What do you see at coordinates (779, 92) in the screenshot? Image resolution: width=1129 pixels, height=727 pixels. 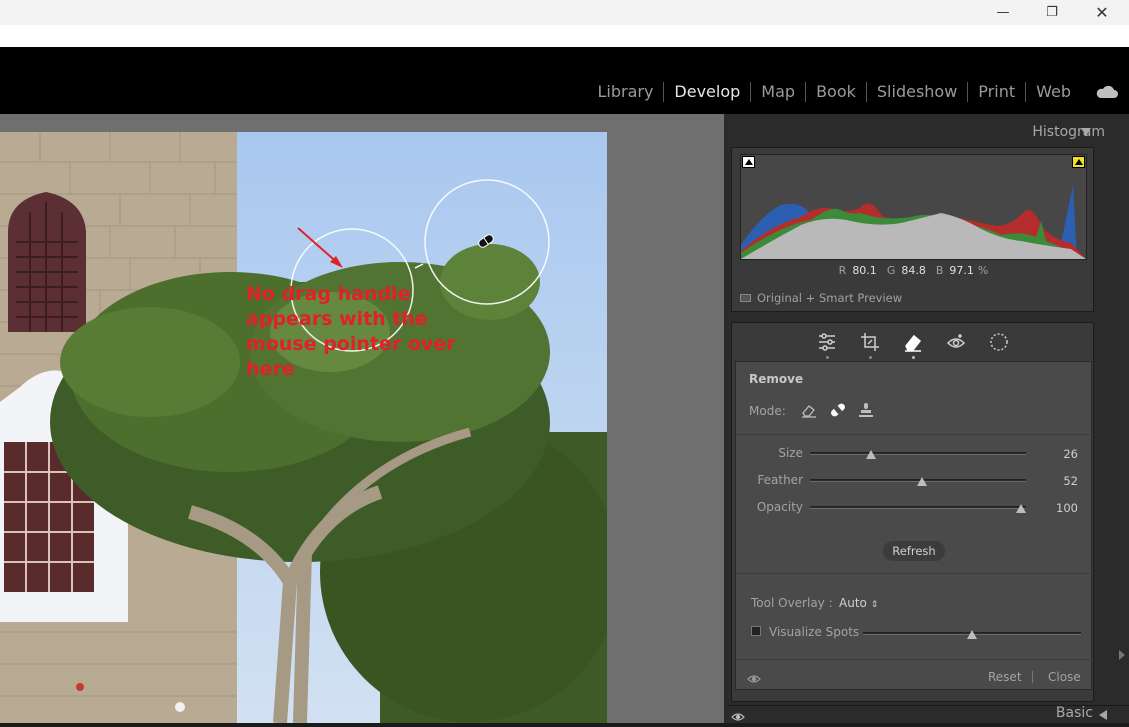 I see `module-map: Map` at bounding box center [779, 92].